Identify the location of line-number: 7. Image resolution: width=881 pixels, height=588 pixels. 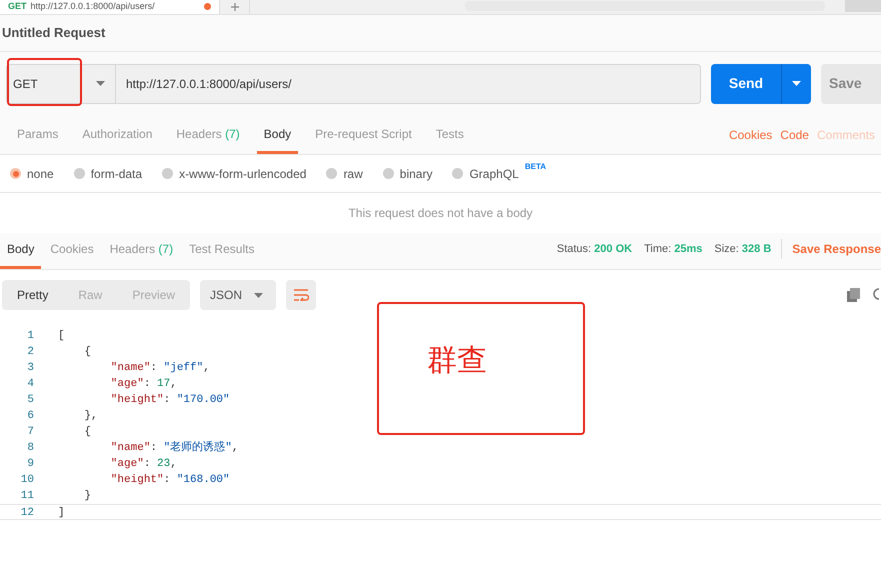
(30, 432).